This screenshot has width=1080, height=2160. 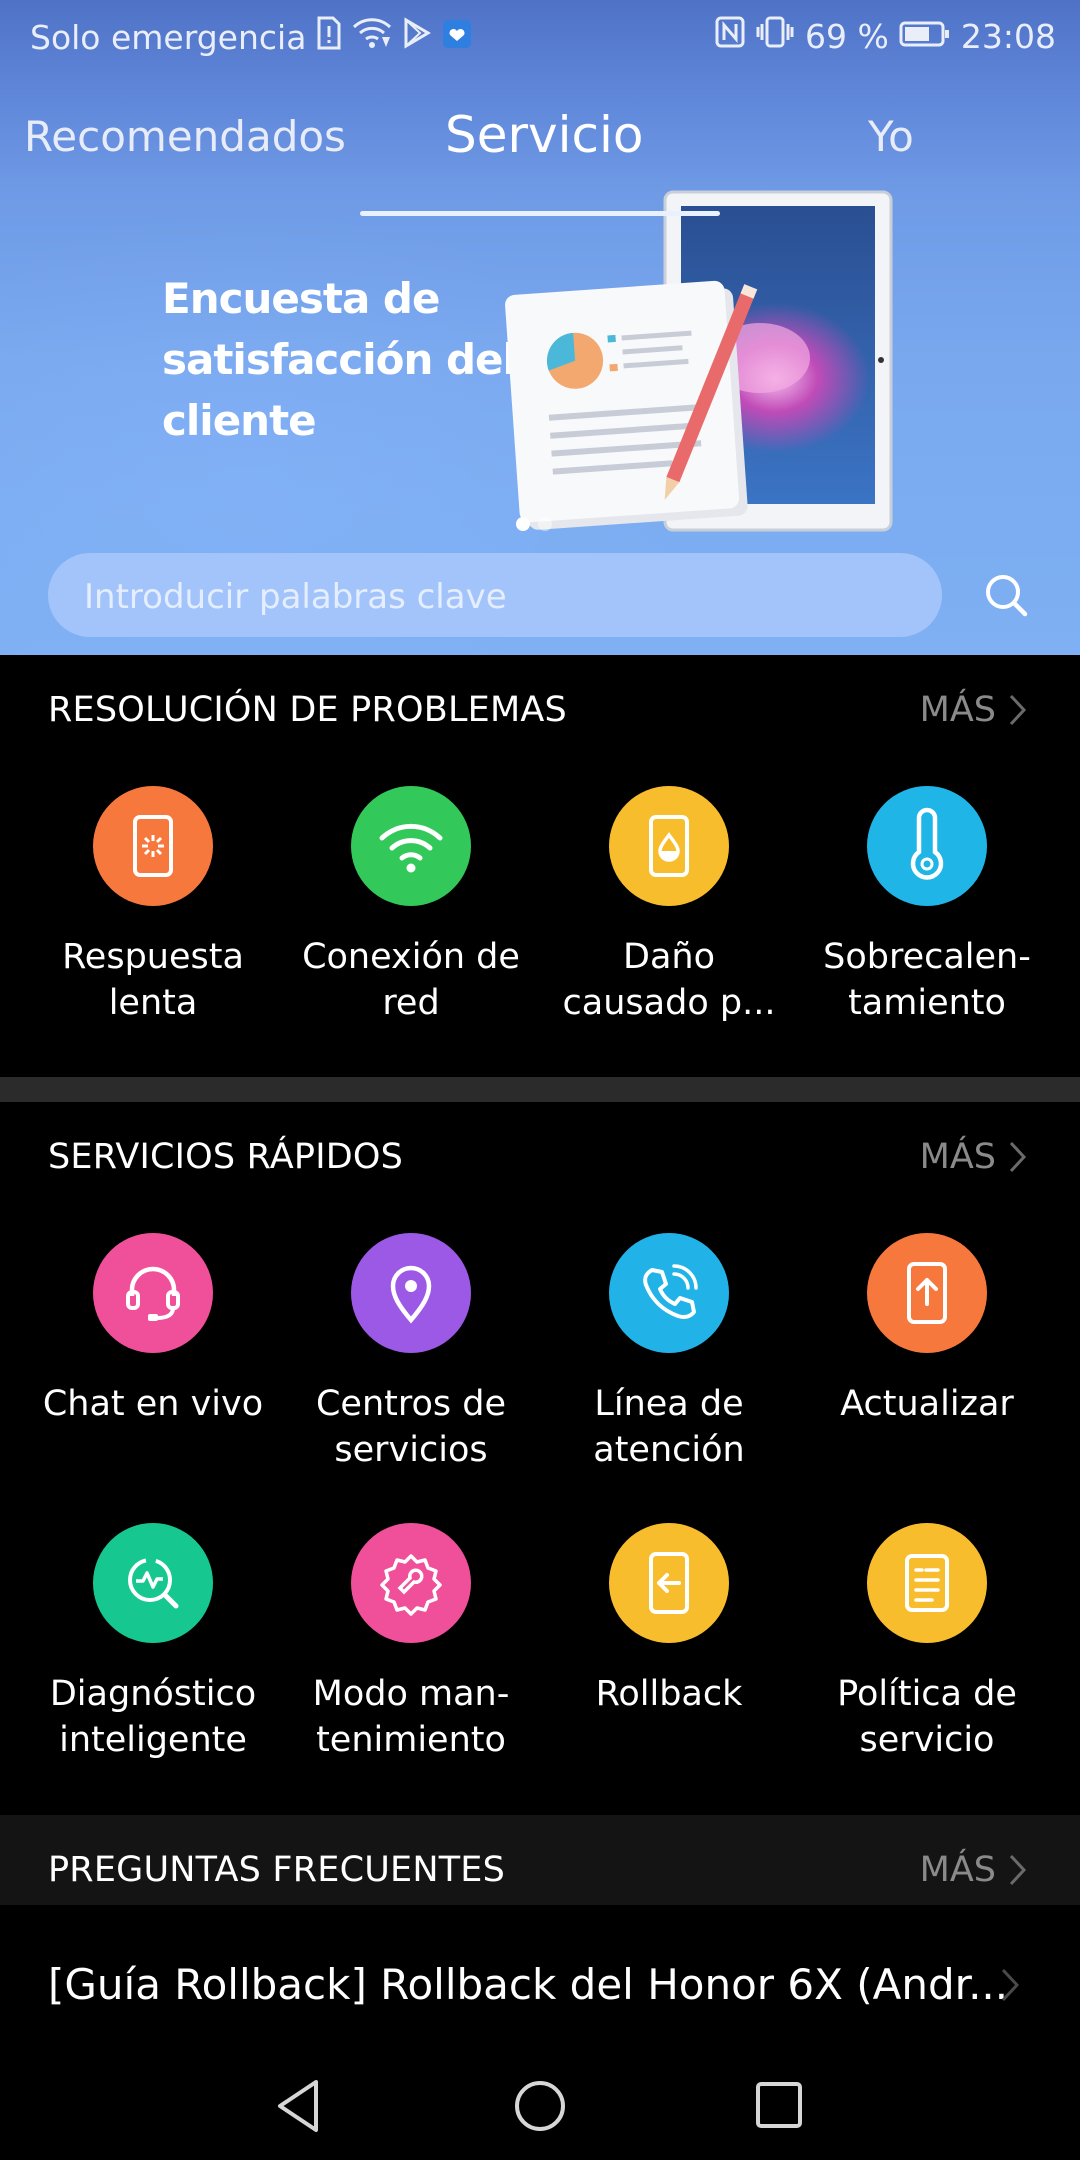 I want to click on home-icon, so click(x=540, y=2106).